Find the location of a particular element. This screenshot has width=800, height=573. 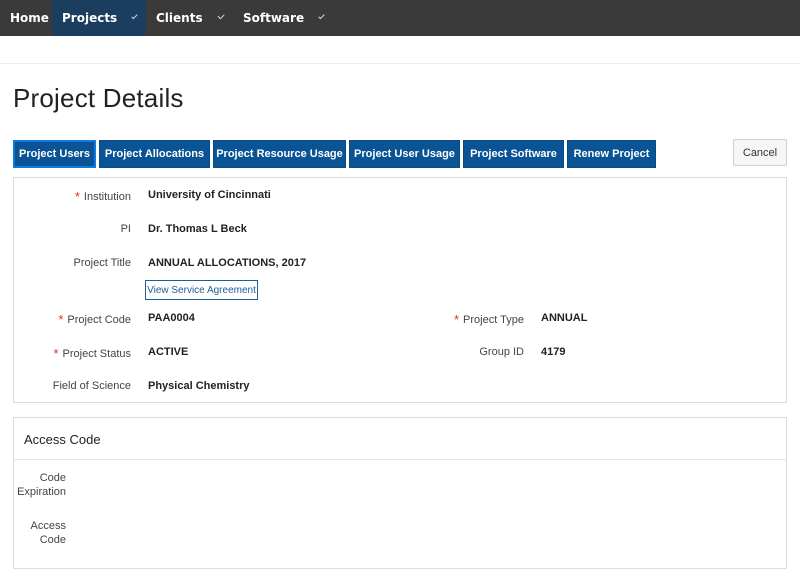

field-of-science-label: Field of Science is located at coordinates (91, 386).